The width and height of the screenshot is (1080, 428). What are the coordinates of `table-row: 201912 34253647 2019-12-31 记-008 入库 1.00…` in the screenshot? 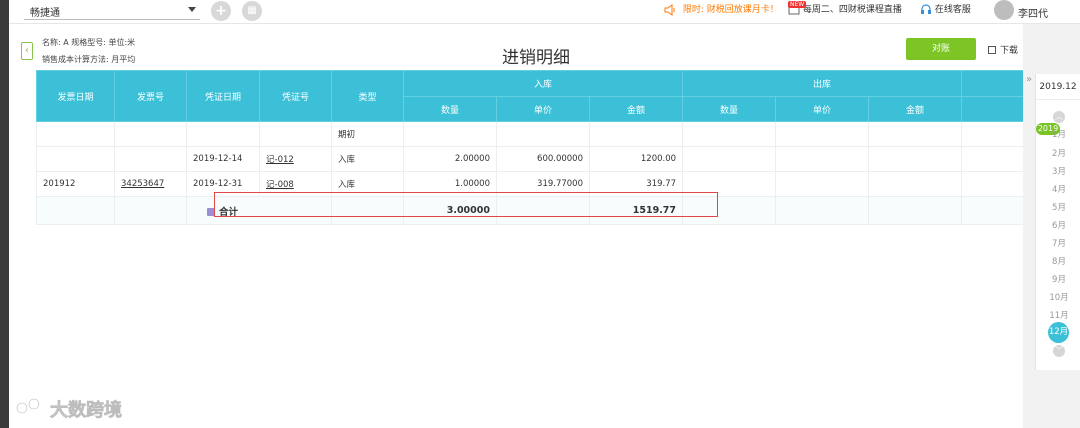 It's located at (529, 184).